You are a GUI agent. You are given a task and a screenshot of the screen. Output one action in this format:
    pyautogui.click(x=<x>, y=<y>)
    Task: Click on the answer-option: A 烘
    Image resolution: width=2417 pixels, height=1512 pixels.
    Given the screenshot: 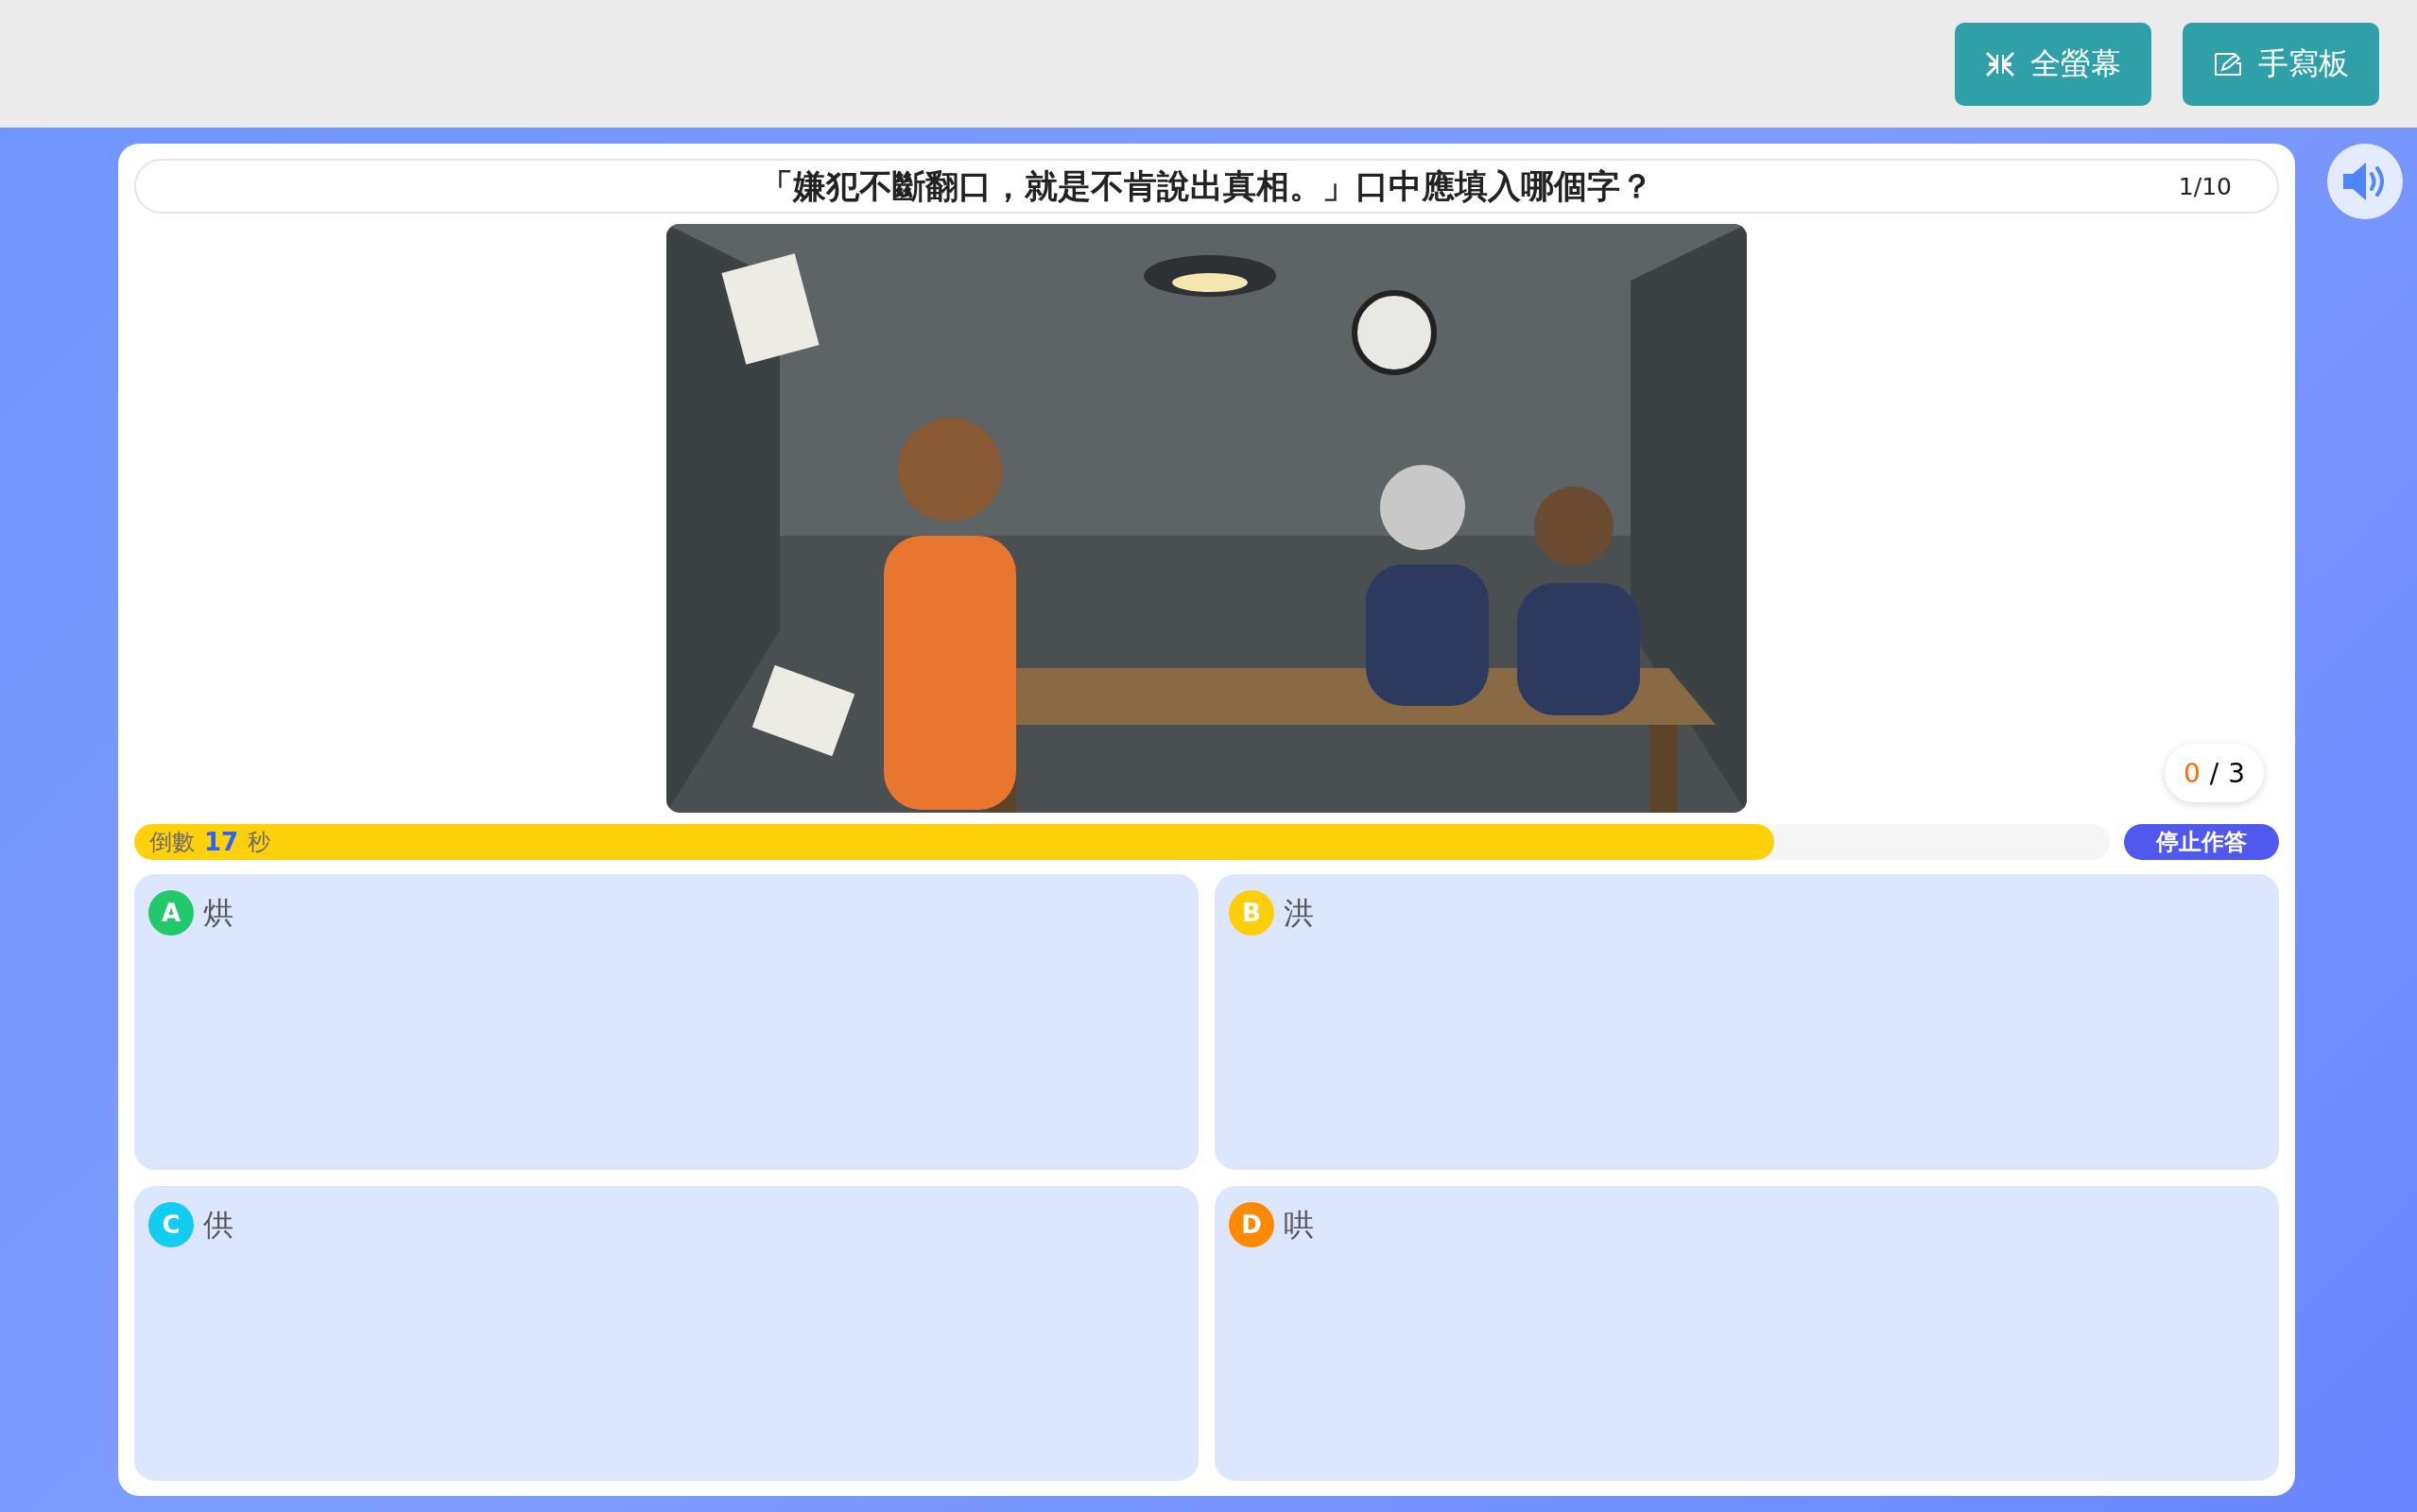 What is the action you would take?
    pyautogui.click(x=666, y=1022)
    